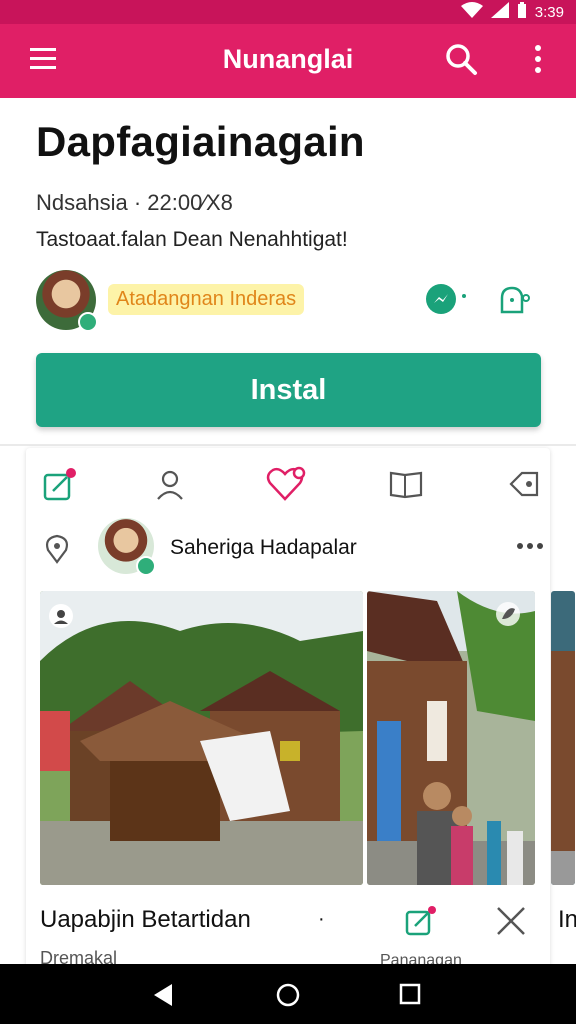 Image resolution: width=576 pixels, height=1024 pixels. I want to click on post-header: Saheriga Hadapalar, so click(291, 546).